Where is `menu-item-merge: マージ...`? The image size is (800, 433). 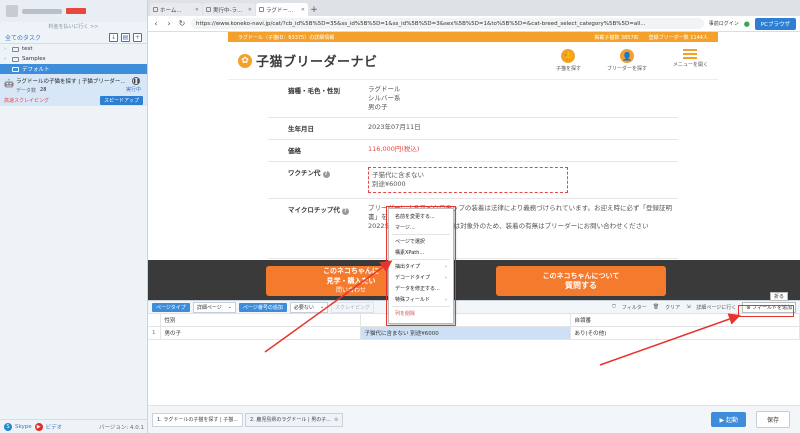 menu-item-merge: マージ... is located at coordinates (421, 227).